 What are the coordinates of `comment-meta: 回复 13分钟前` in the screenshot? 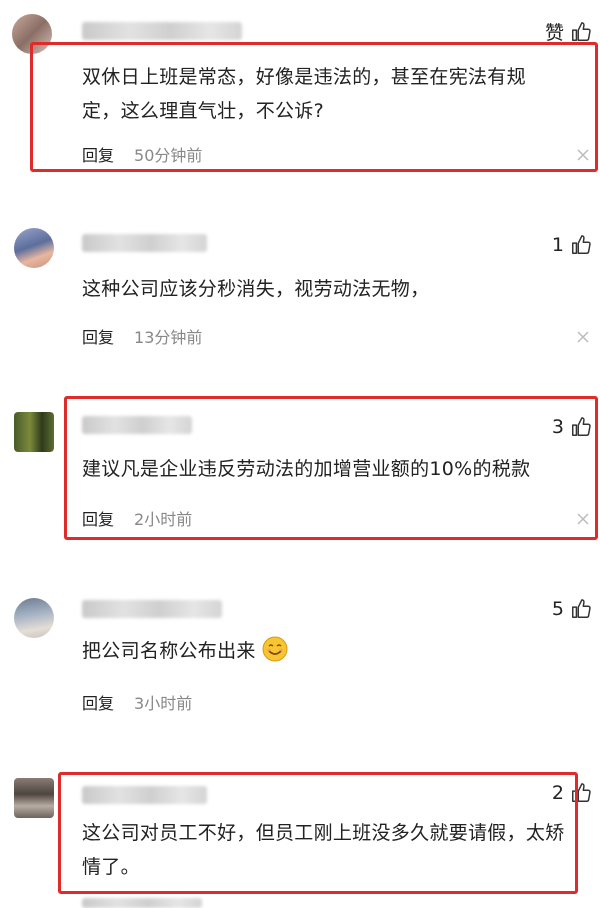 It's located at (142, 336).